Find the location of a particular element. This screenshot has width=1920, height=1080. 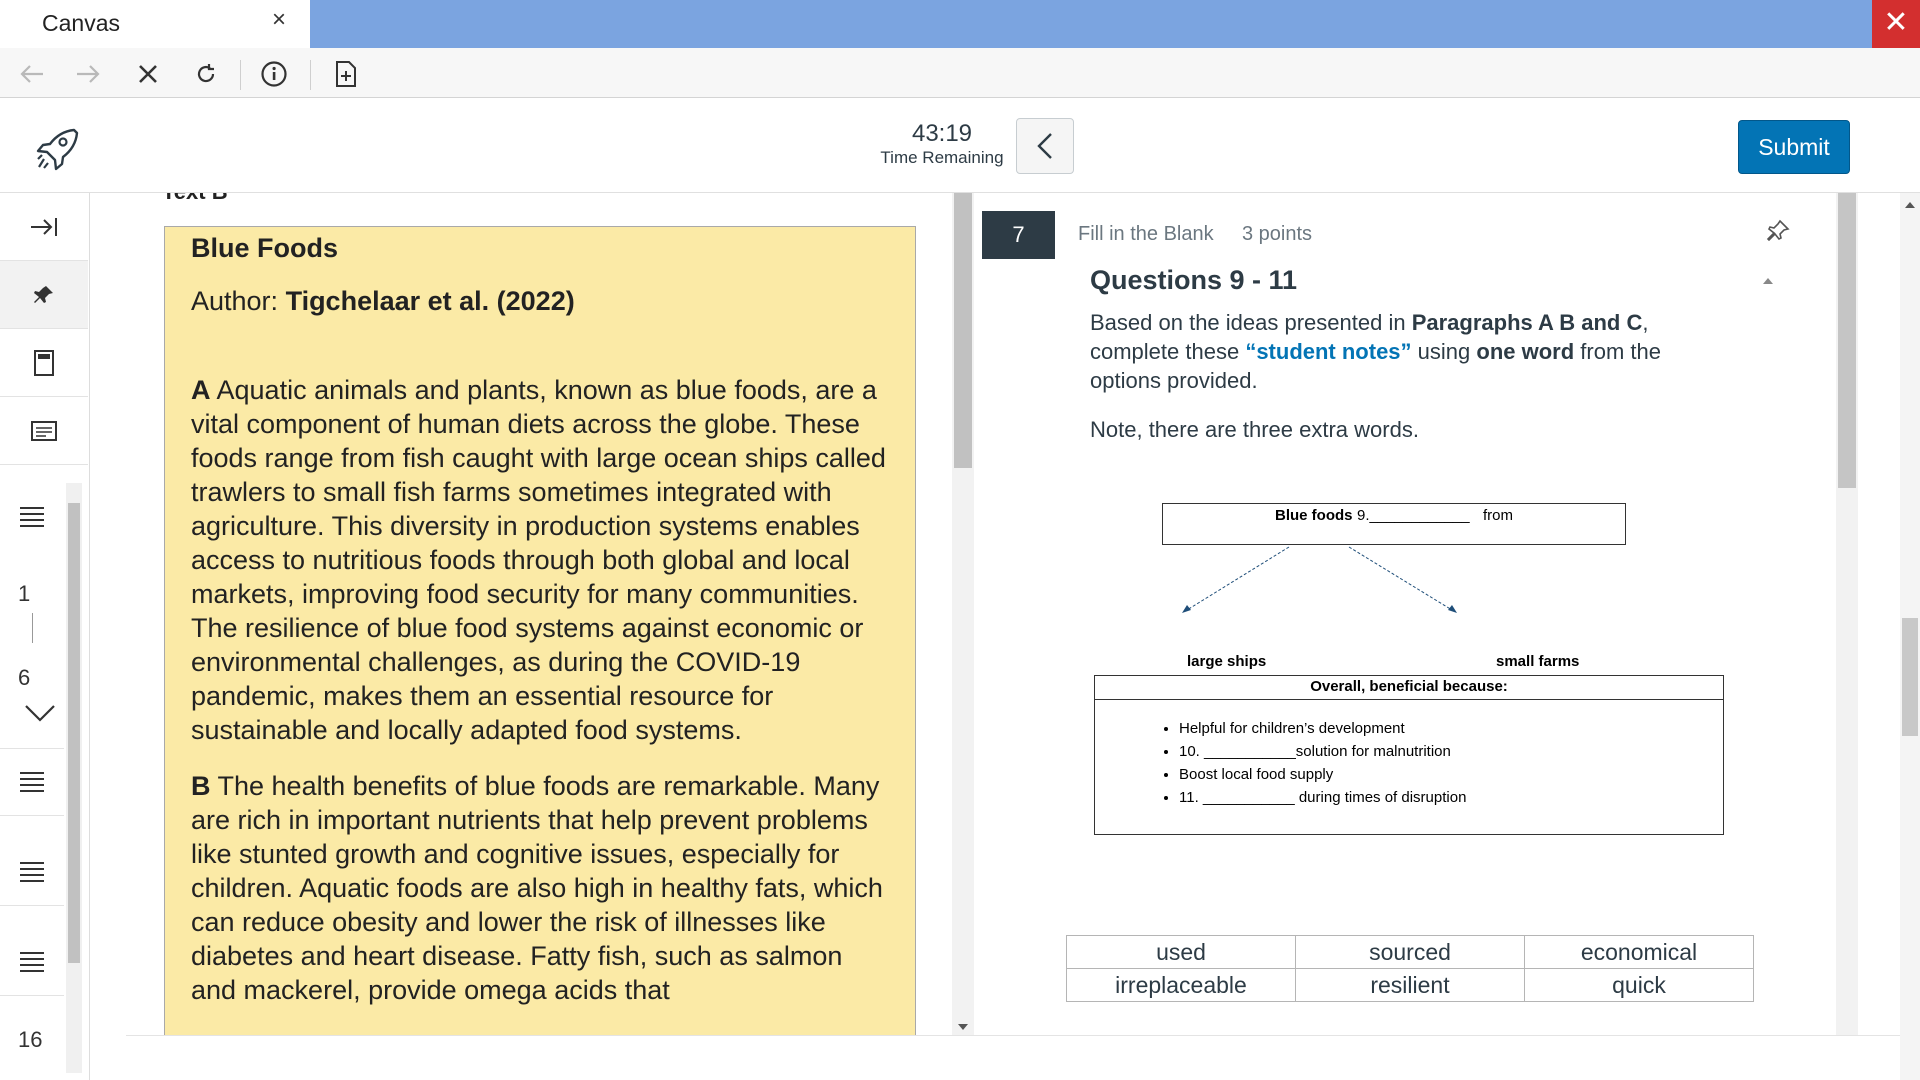

diagram-top-from: from is located at coordinates (1498, 515).